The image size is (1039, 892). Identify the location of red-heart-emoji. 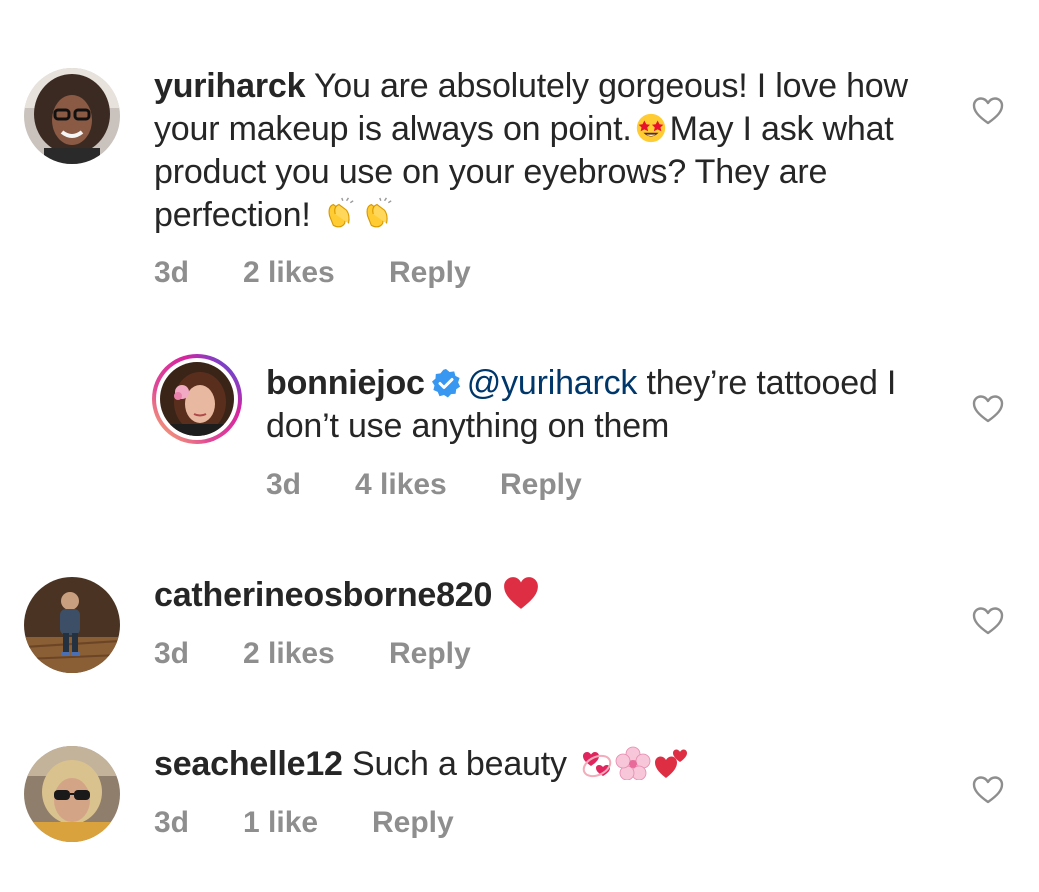
(521, 593).